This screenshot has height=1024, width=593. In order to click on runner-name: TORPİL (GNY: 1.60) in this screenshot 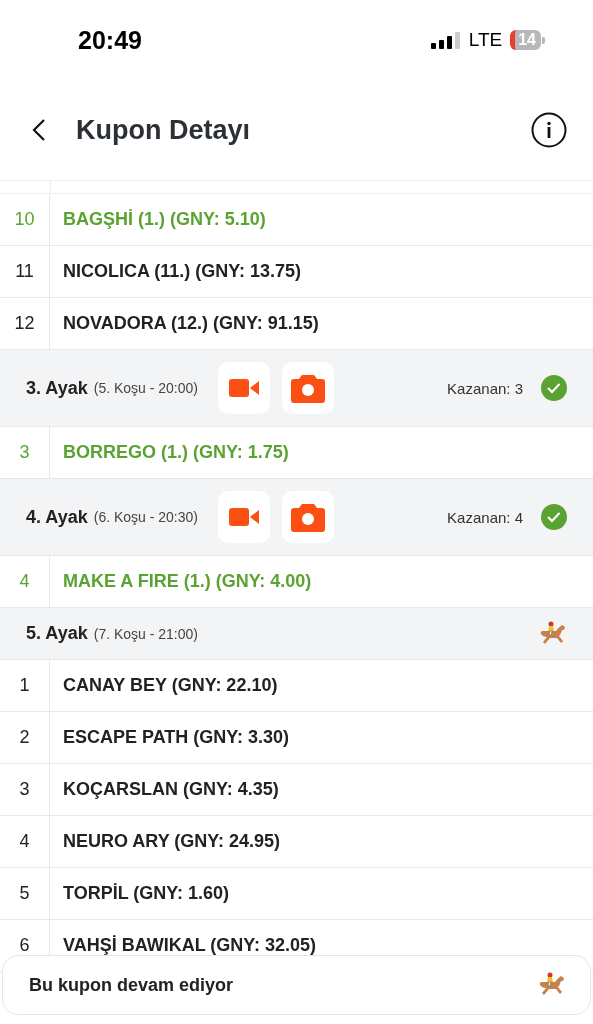, I will do `click(146, 893)`.